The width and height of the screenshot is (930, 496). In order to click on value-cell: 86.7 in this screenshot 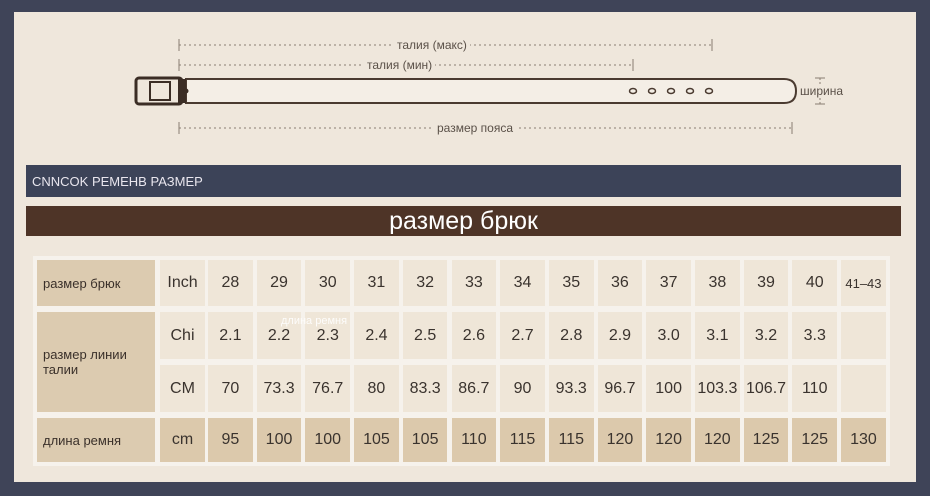, I will do `click(474, 388)`.